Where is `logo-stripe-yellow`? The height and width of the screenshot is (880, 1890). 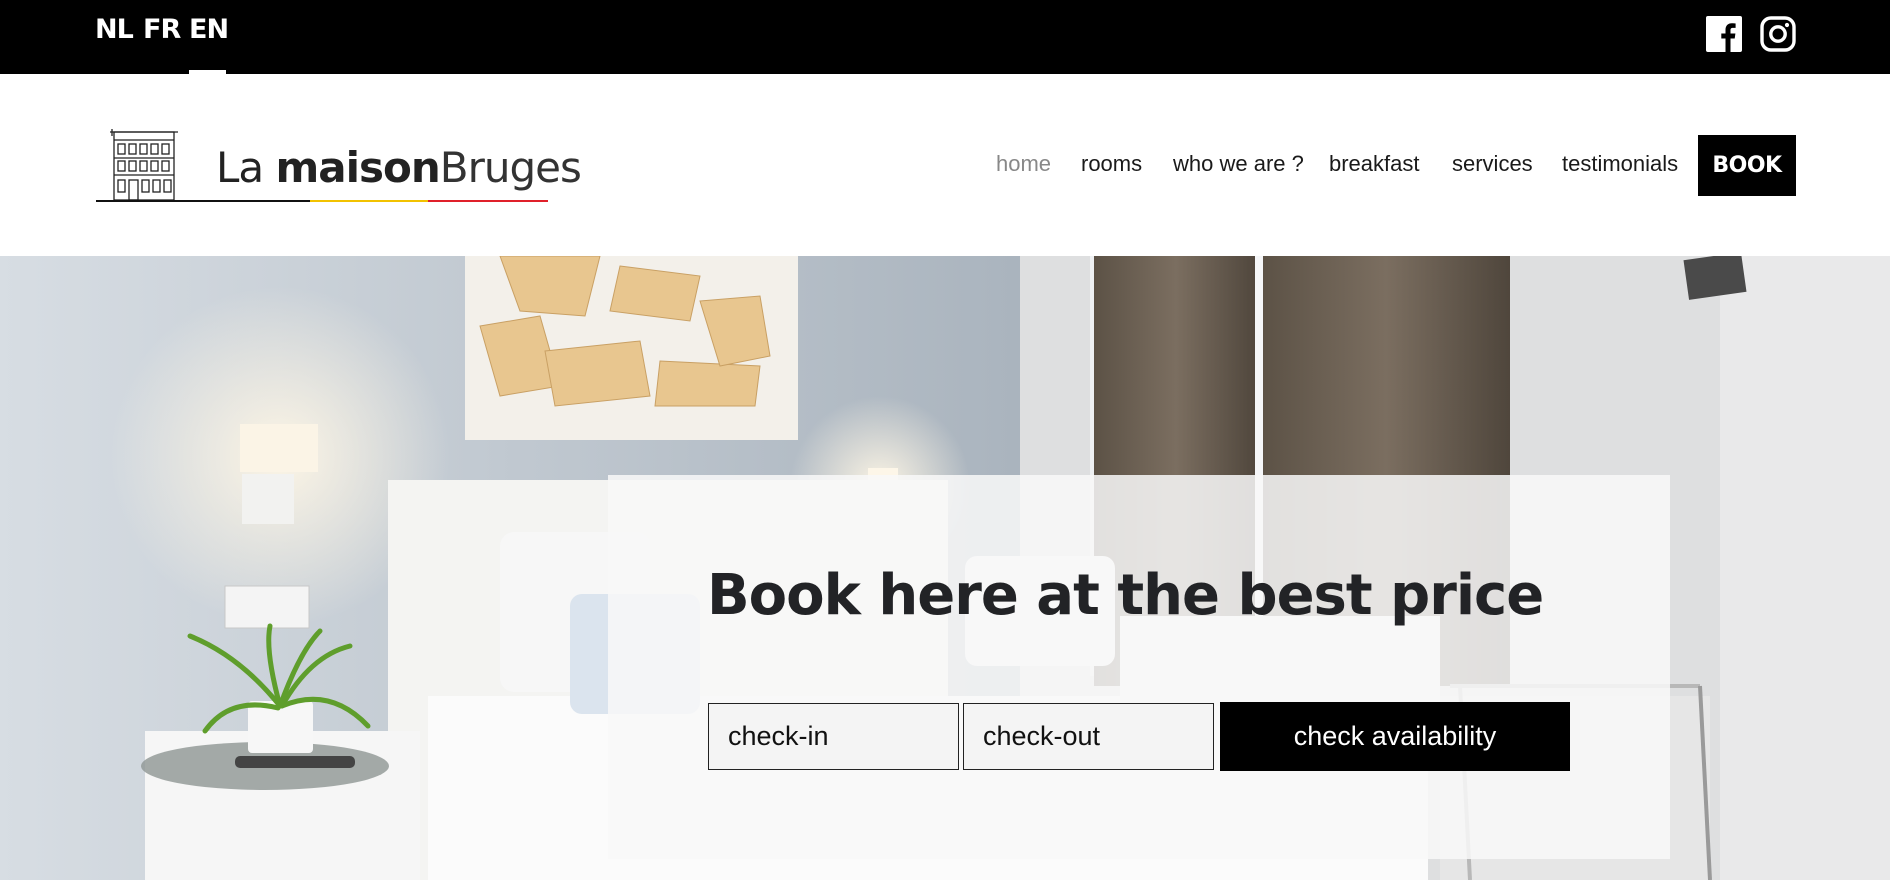 logo-stripe-yellow is located at coordinates (369, 201).